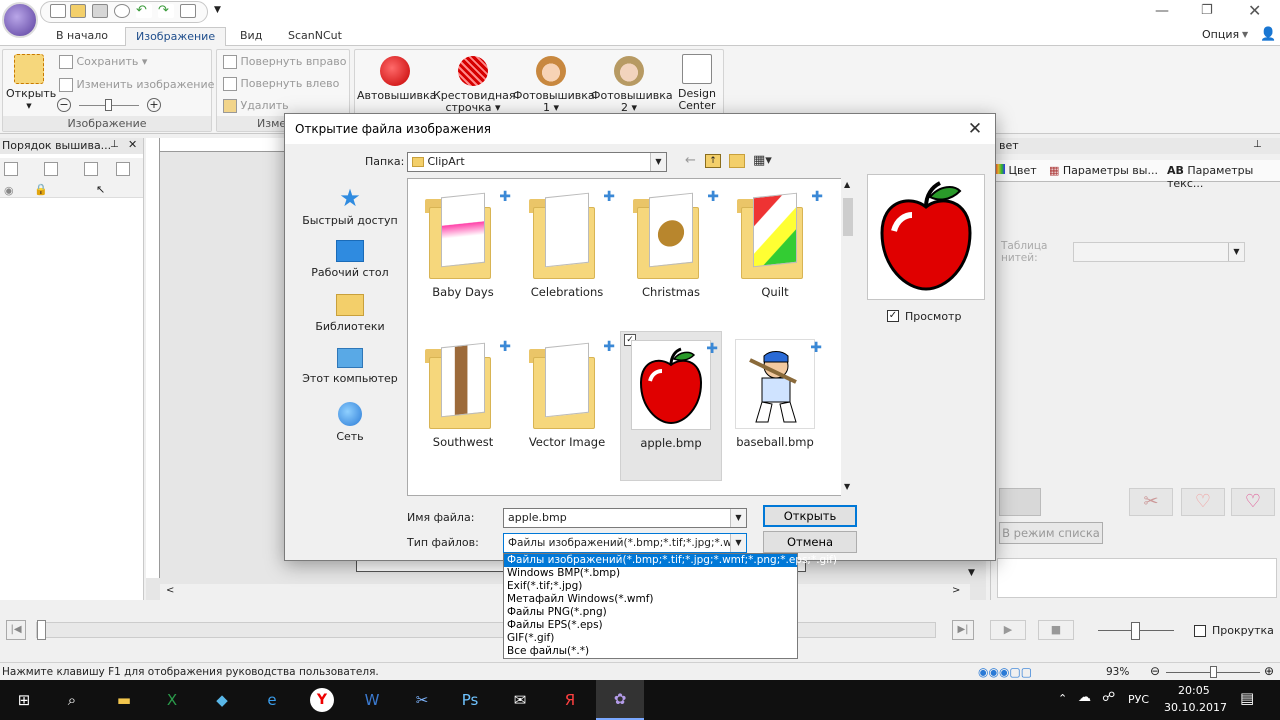 The width and height of the screenshot is (1280, 720). Describe the element at coordinates (1155, 671) in the screenshot. I see `zoom-out-icon: ⊖` at that location.